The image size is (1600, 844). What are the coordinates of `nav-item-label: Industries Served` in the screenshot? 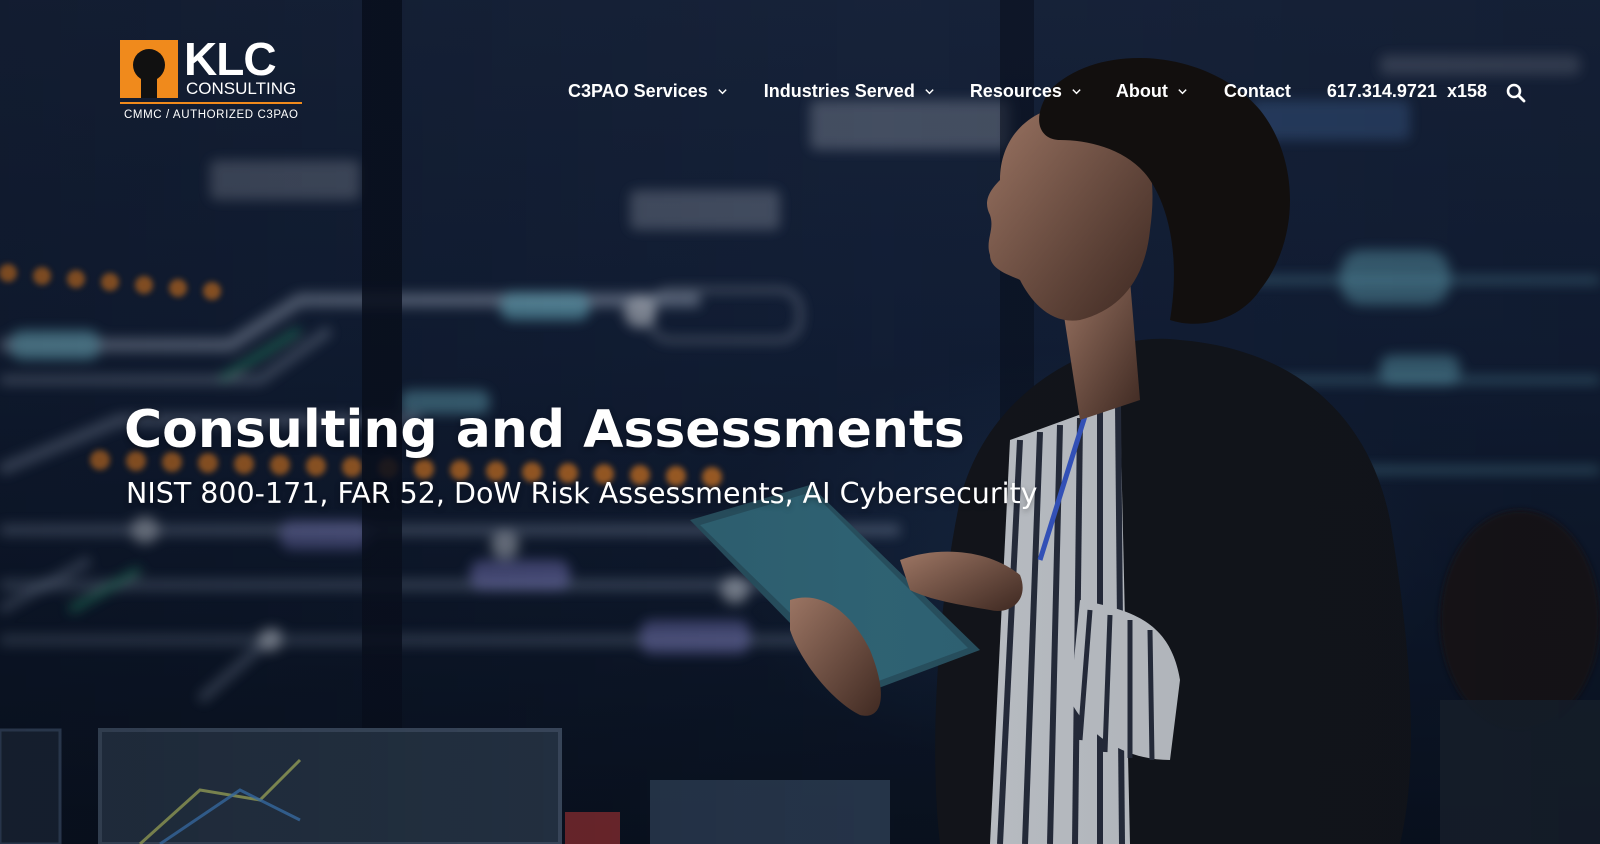 It's located at (839, 90).